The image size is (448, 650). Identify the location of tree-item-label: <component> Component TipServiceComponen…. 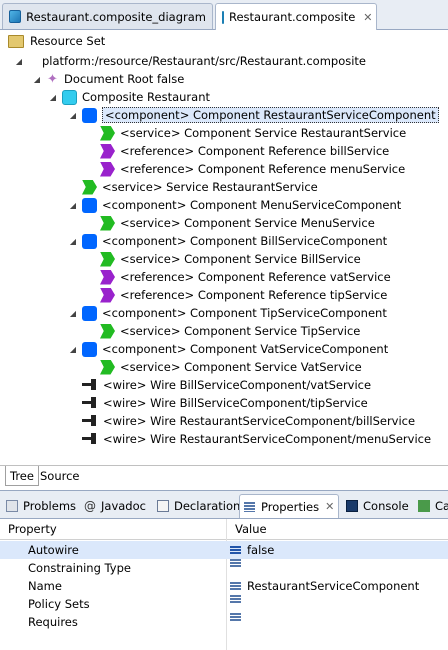
(244, 313).